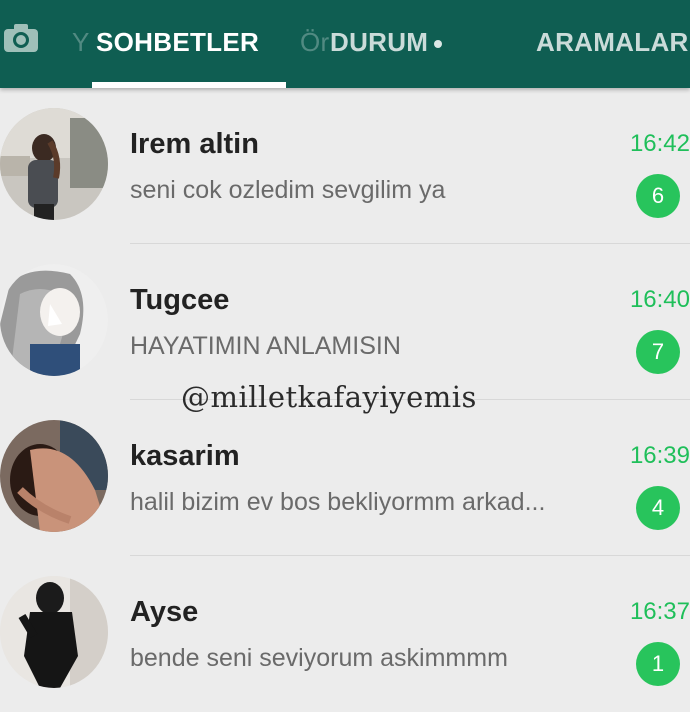  Describe the element at coordinates (194, 144) in the screenshot. I see `contact-name: Irem altin` at that location.